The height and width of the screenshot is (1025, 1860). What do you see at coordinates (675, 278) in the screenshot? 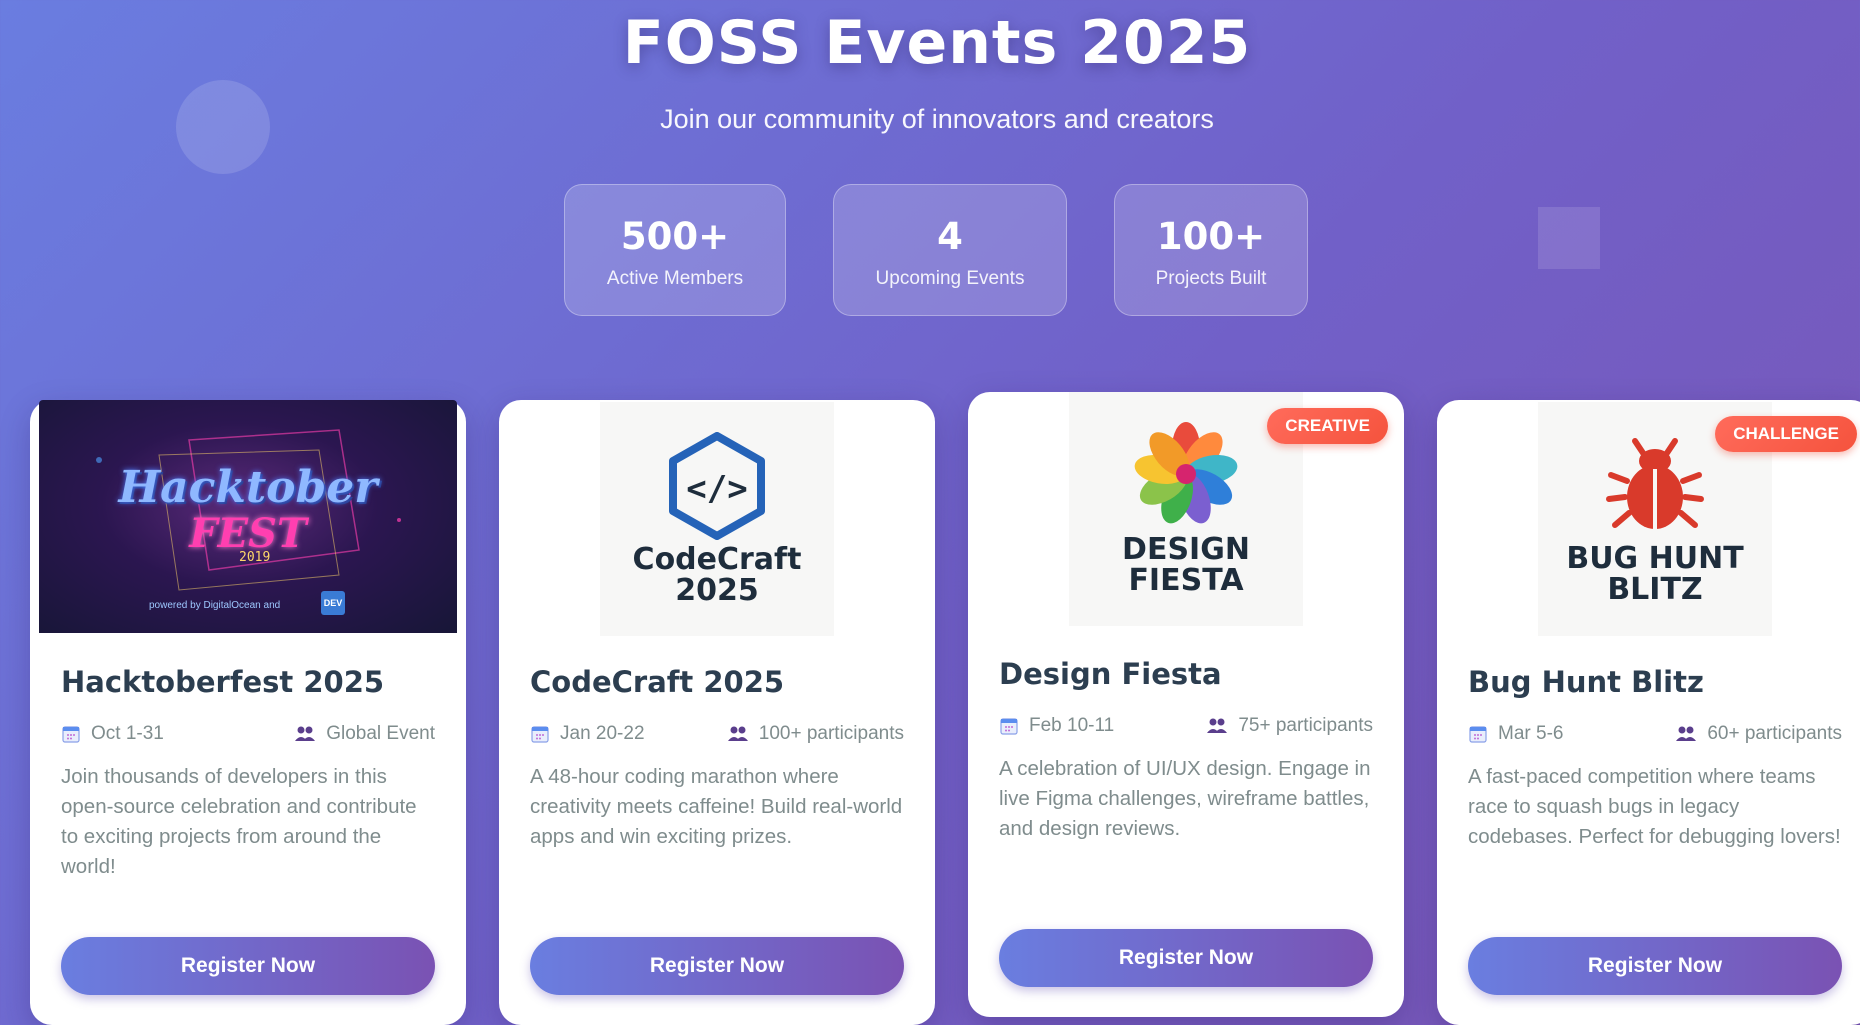
I see `stat-label: Active Members` at bounding box center [675, 278].